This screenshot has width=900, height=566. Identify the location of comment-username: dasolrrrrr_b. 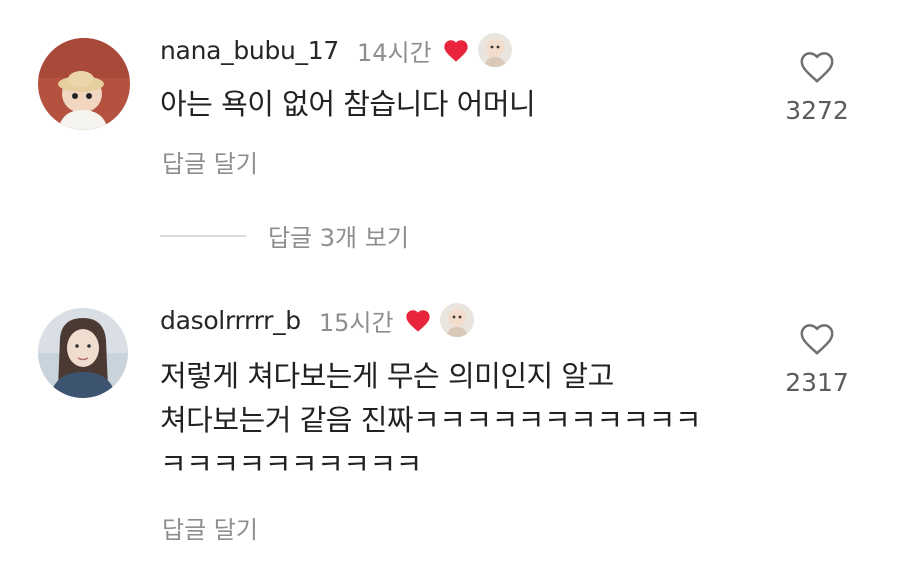
(230, 320).